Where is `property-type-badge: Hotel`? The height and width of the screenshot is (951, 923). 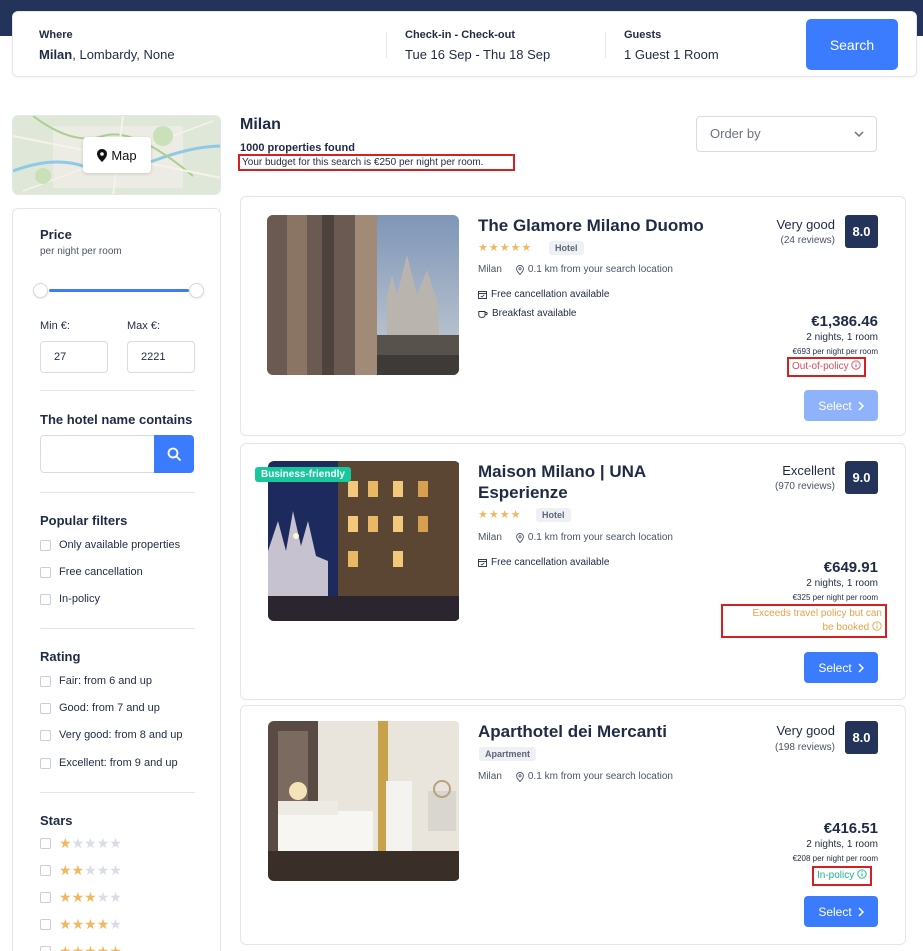 property-type-badge: Hotel is located at coordinates (553, 515).